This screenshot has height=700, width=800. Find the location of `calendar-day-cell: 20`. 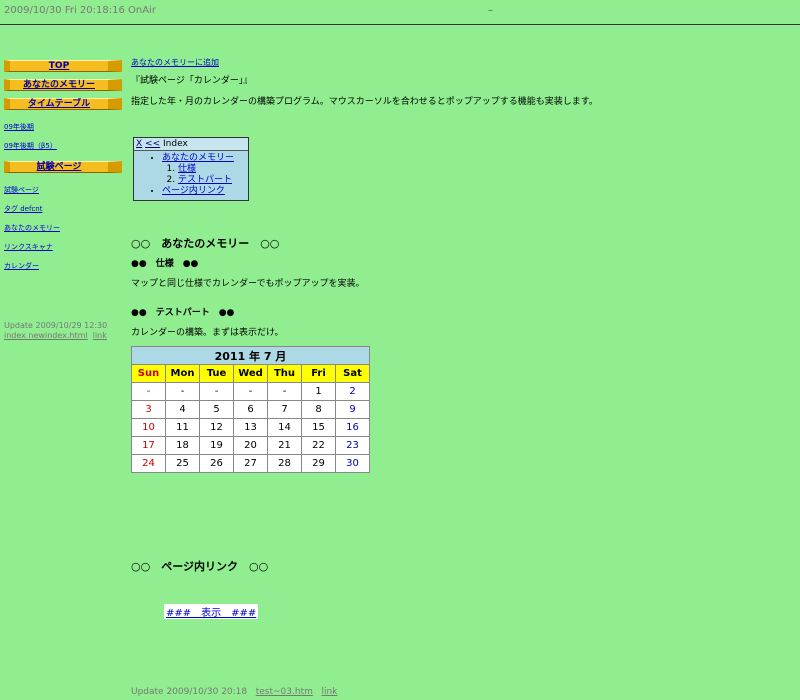

calendar-day-cell: 20 is located at coordinates (250, 445).